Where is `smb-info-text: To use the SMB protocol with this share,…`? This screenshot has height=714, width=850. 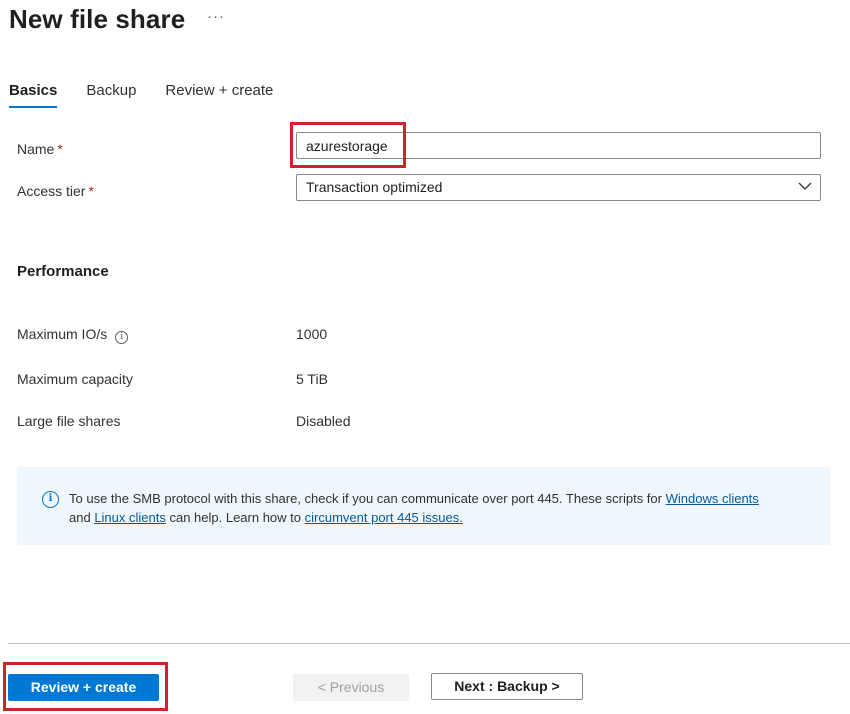
smb-info-text: To use the SMB protocol with this share,… is located at coordinates (414, 508).